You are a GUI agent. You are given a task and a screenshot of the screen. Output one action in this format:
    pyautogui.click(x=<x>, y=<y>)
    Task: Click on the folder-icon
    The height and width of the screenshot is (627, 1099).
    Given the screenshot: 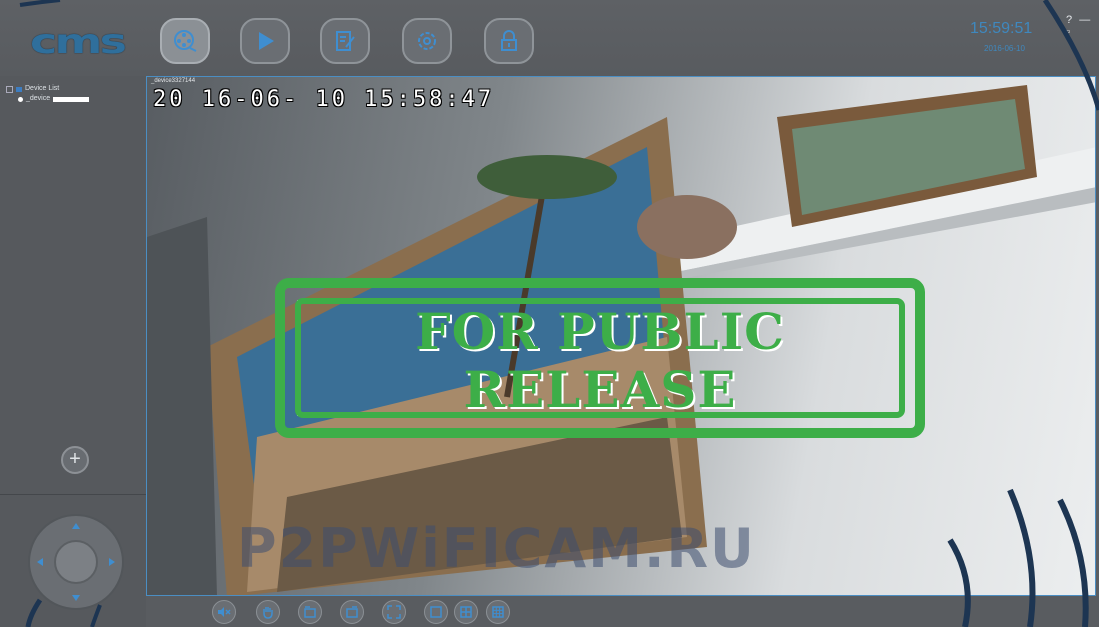 What is the action you would take?
    pyautogui.click(x=19, y=89)
    